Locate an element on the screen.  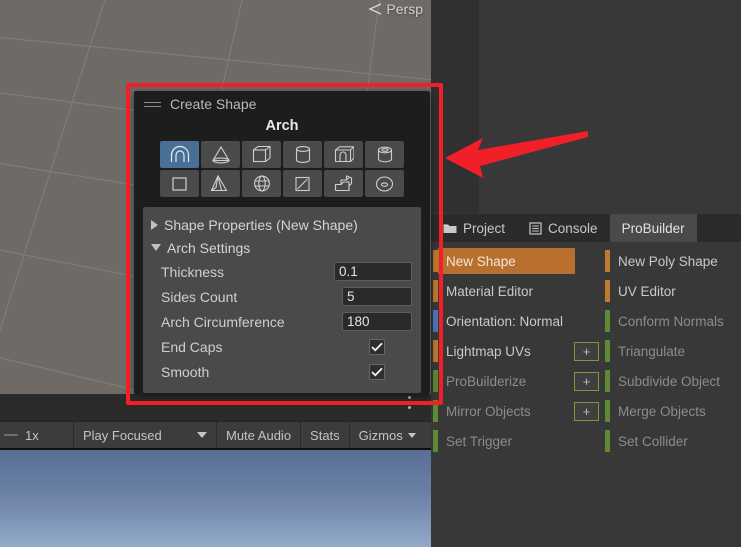
material-editor-button: Material Editor is located at coordinates (519, 291).